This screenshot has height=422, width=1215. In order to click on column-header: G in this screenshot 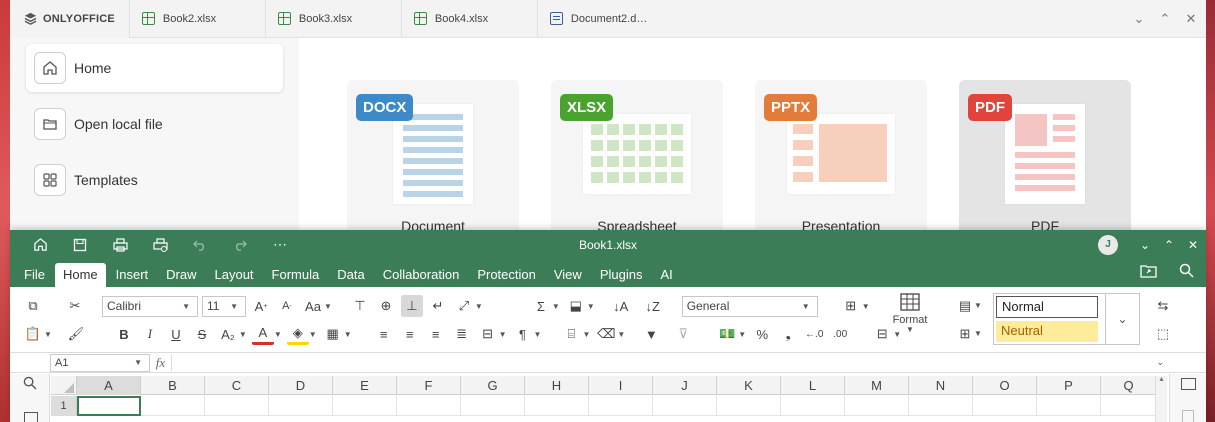, I will do `click(493, 385)`.